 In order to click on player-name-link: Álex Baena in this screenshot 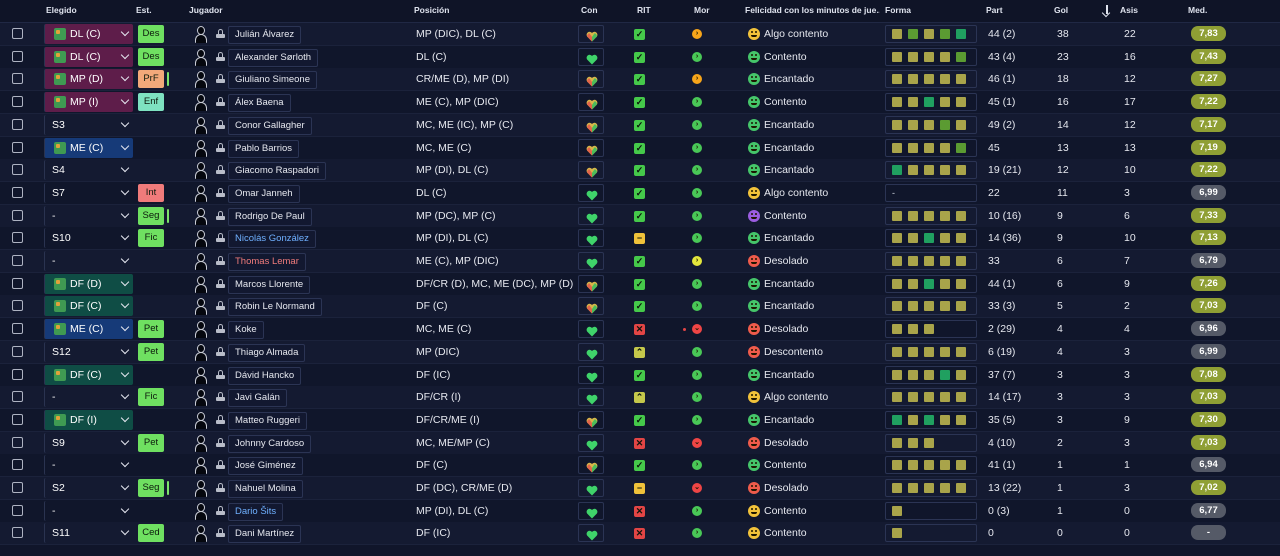, I will do `click(259, 103)`.